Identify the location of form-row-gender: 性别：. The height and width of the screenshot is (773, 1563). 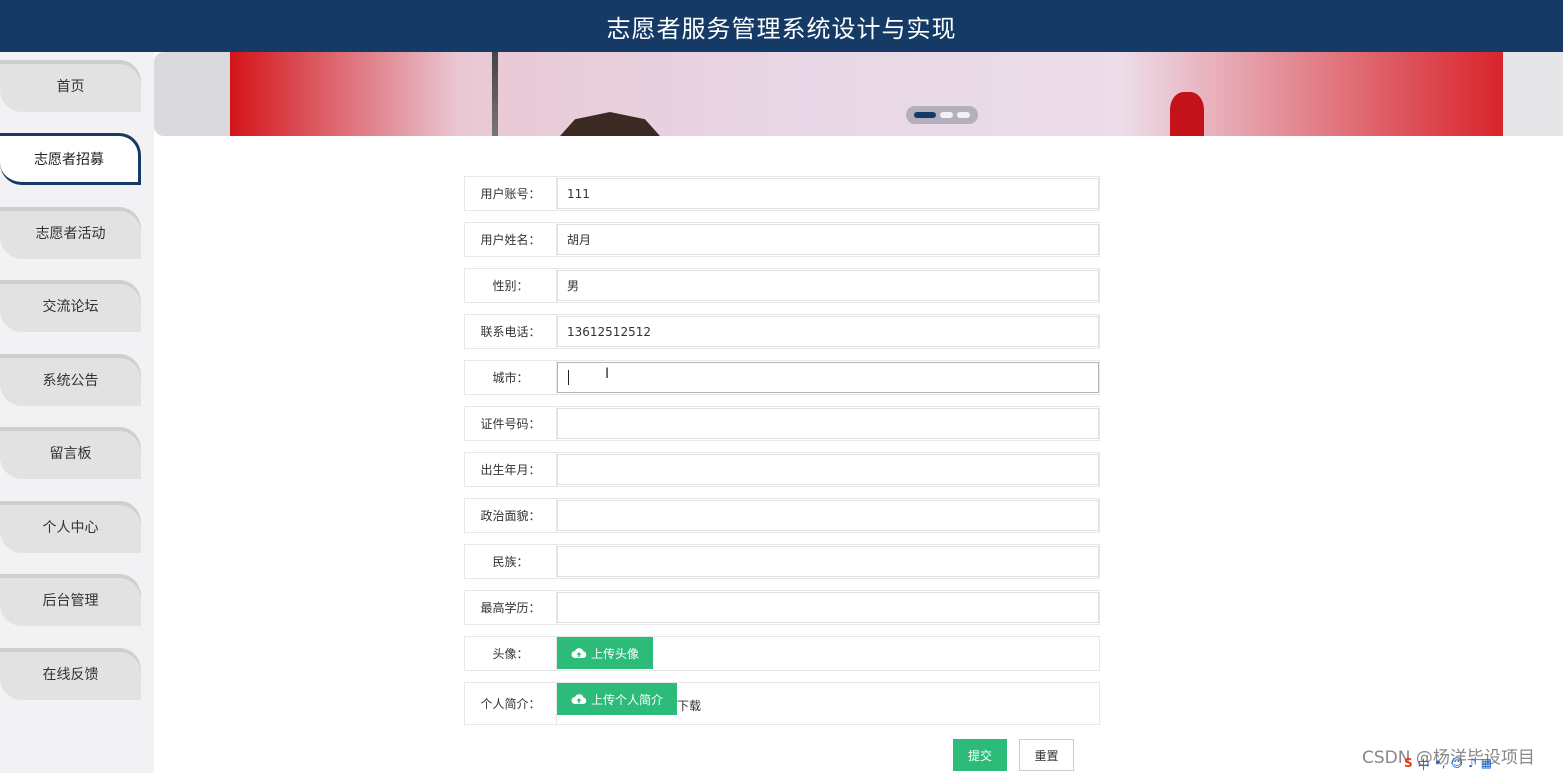
(782, 285).